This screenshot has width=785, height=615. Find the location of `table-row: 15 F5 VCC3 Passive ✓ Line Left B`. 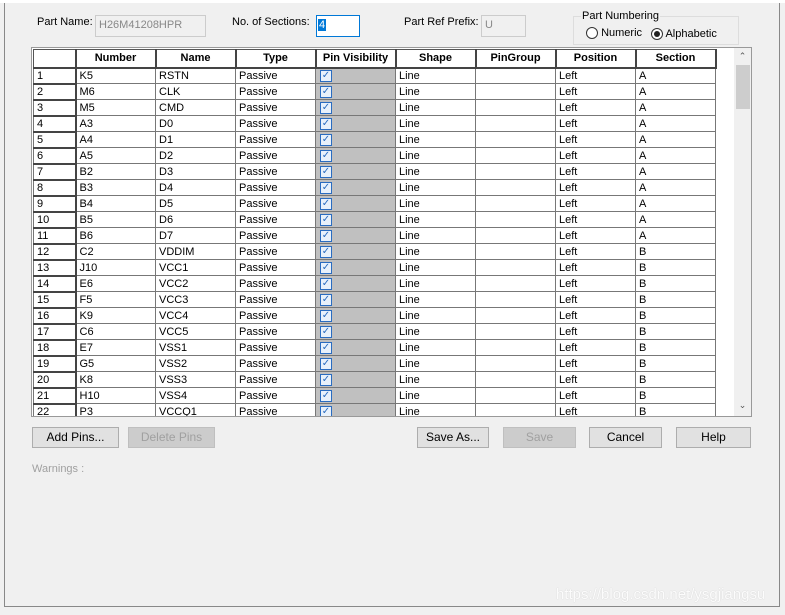

table-row: 15 F5 VCC3 Passive ✓ Line Left B is located at coordinates (374, 300).